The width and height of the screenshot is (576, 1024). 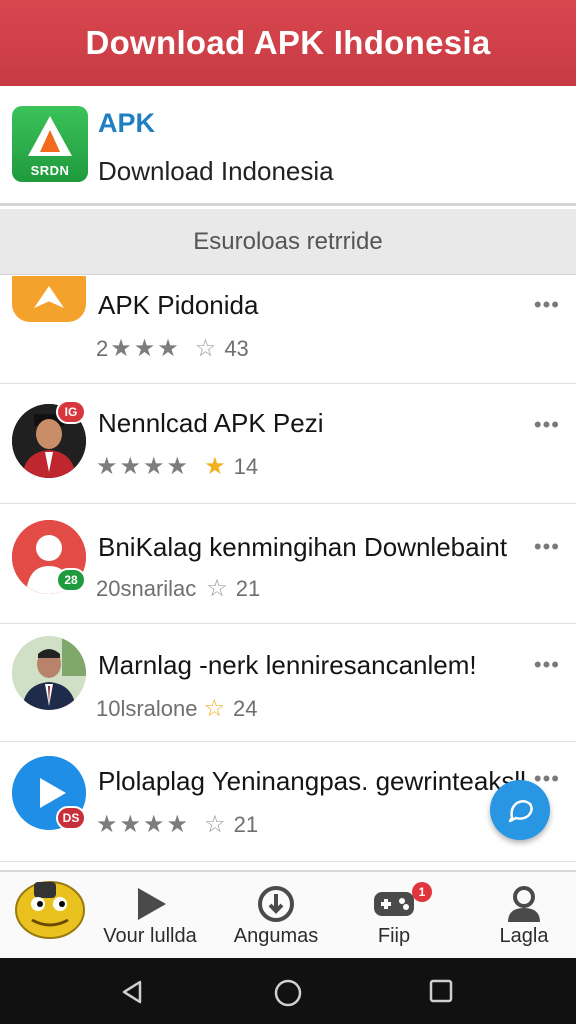 I want to click on nav-item-download: Angumas, so click(x=276, y=916).